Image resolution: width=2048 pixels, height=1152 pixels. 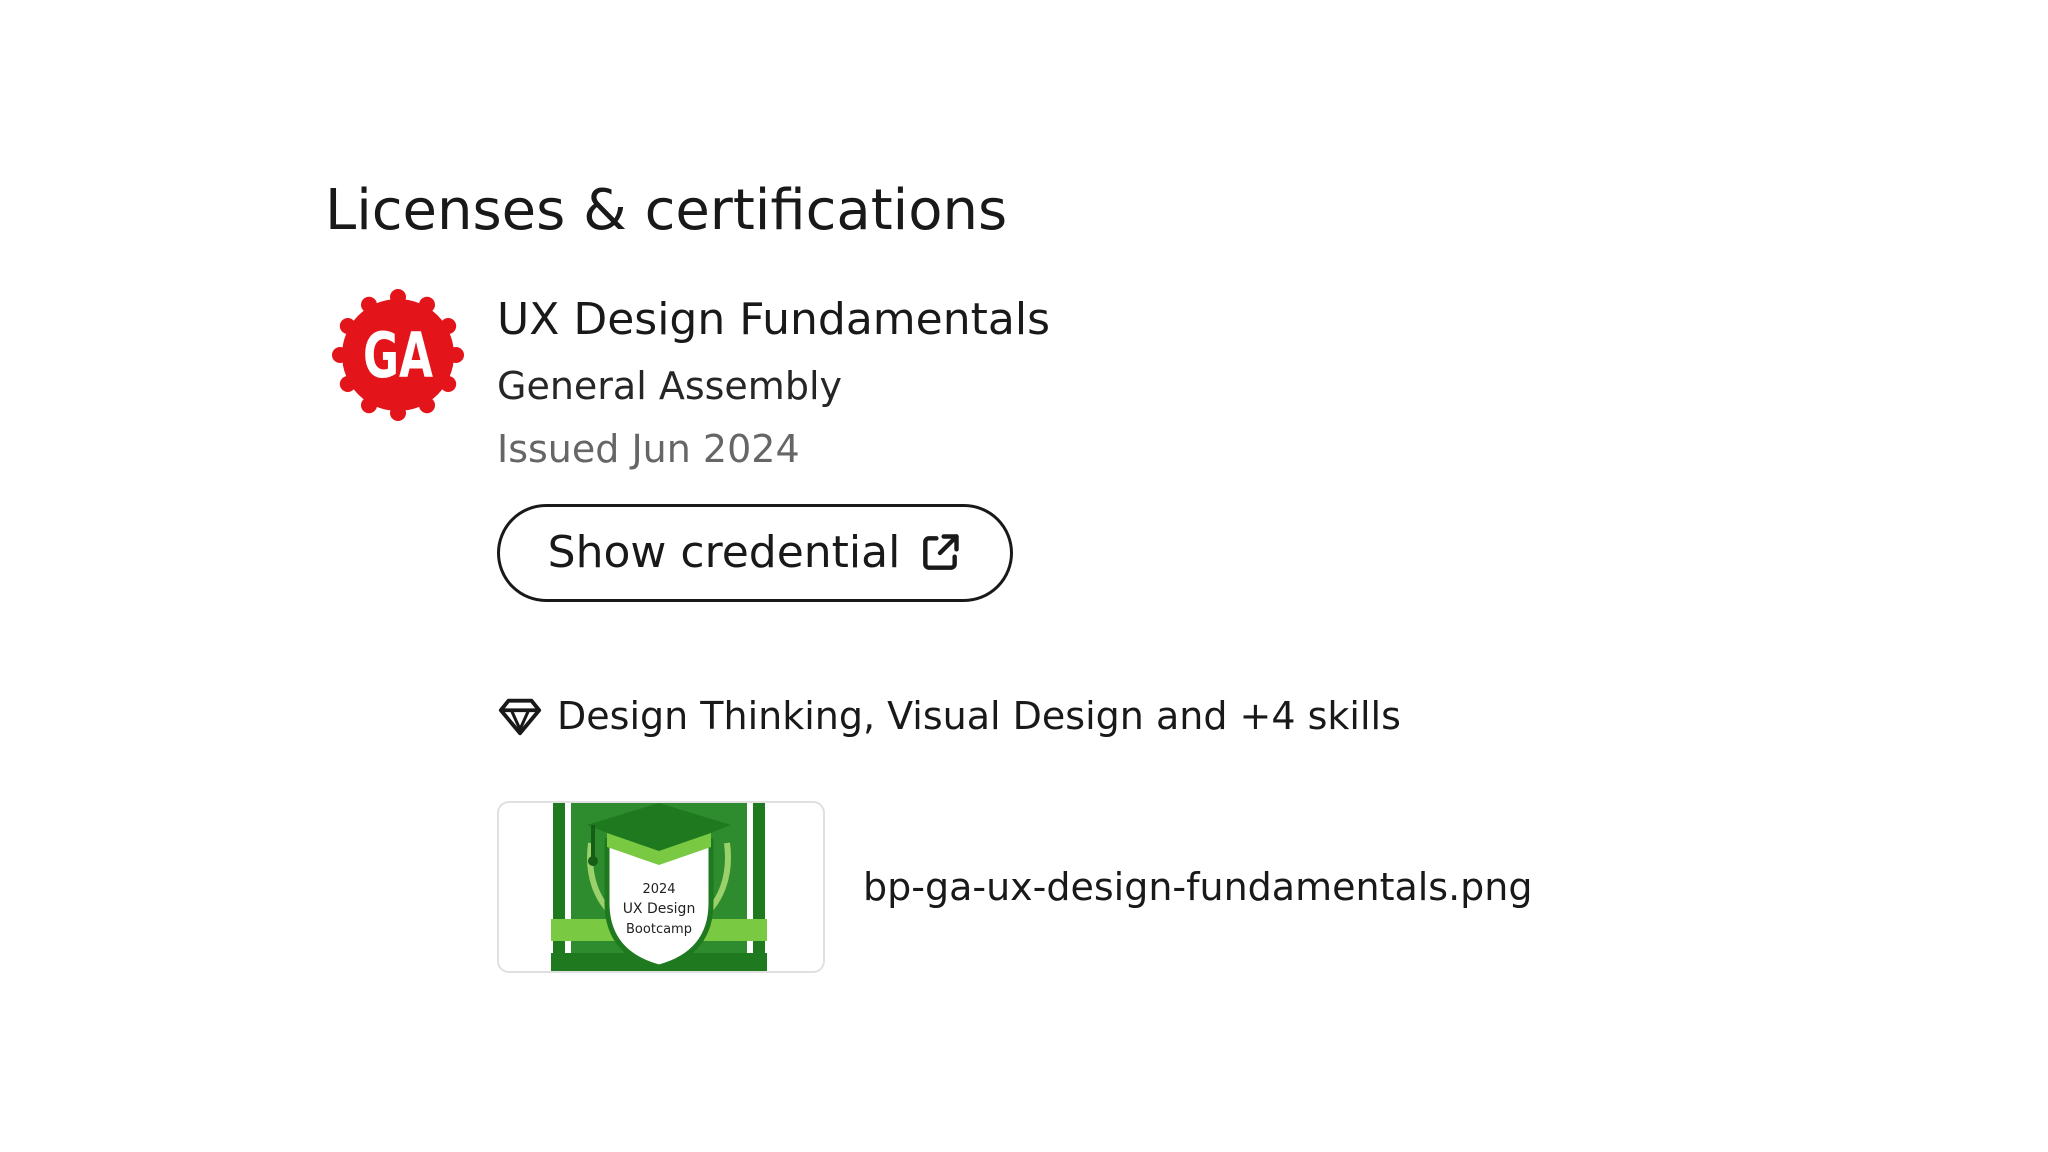 I want to click on show-credential-button: Show credential, so click(x=755, y=553).